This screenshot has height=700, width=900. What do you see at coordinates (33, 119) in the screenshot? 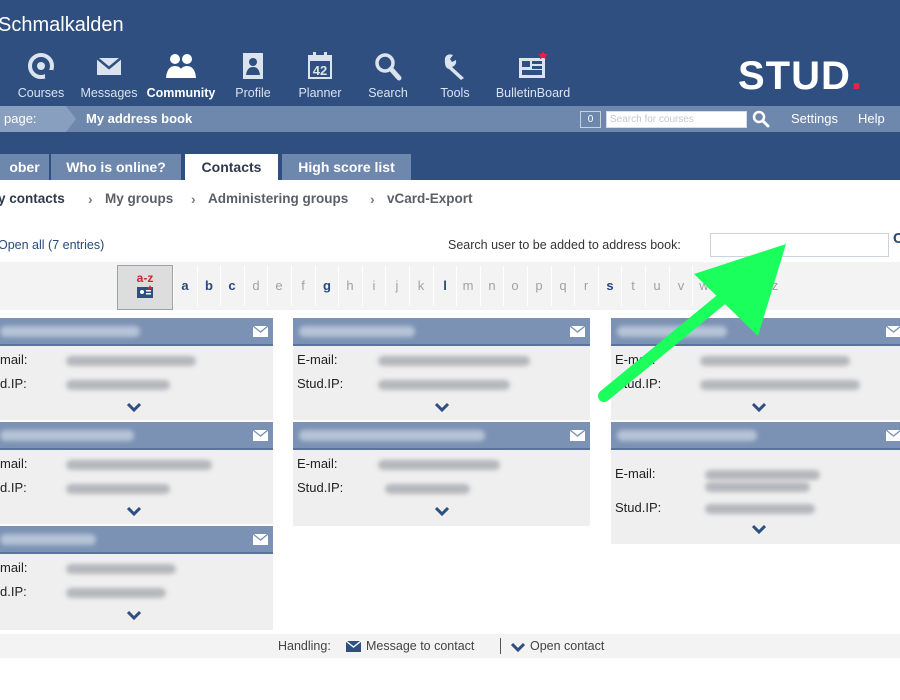
I see `context-label: page:` at bounding box center [33, 119].